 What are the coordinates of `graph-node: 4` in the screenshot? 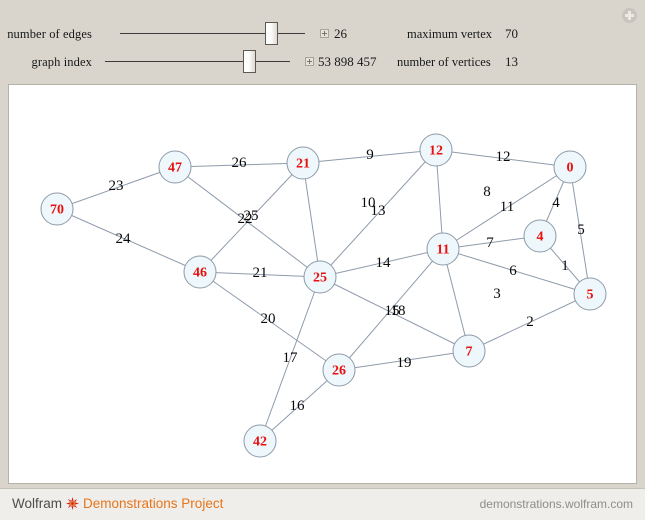 It's located at (540, 236).